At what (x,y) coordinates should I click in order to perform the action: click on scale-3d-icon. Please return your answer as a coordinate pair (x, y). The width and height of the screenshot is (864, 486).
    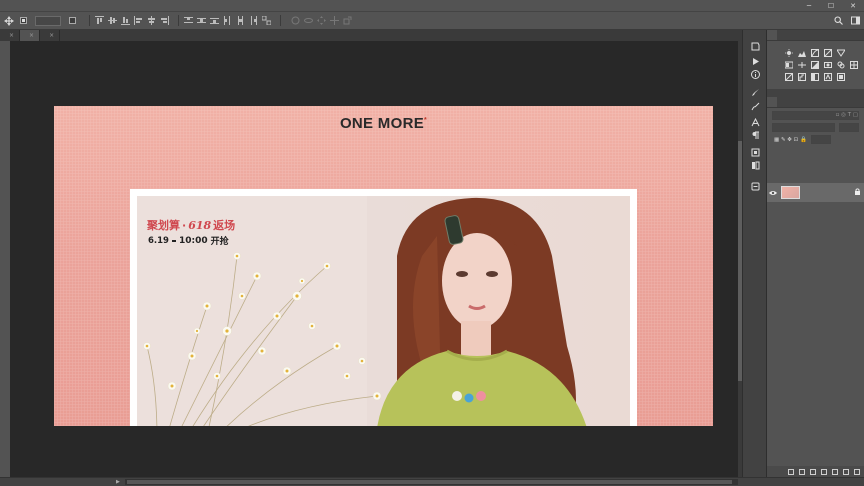
    Looking at the image, I should click on (347, 20).